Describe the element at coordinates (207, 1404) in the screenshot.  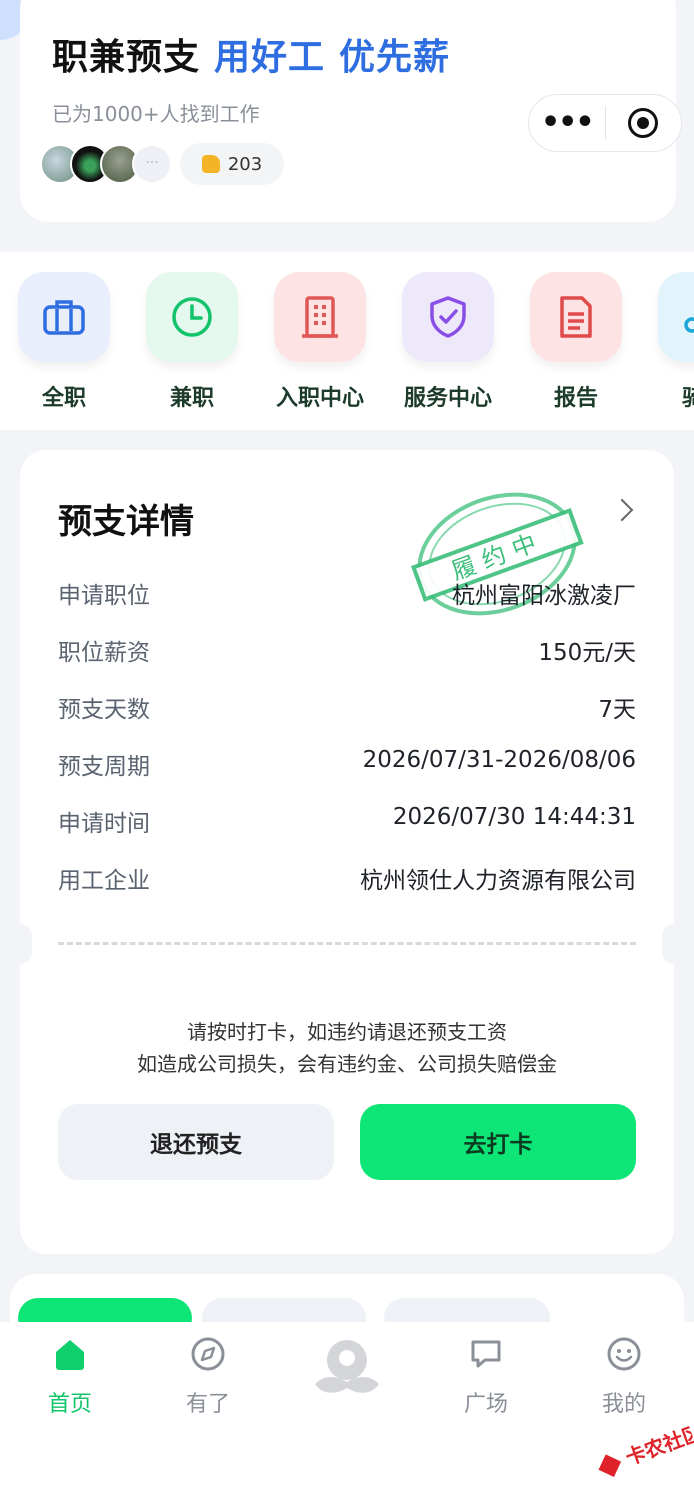
I see `tab-label: 有了` at that location.